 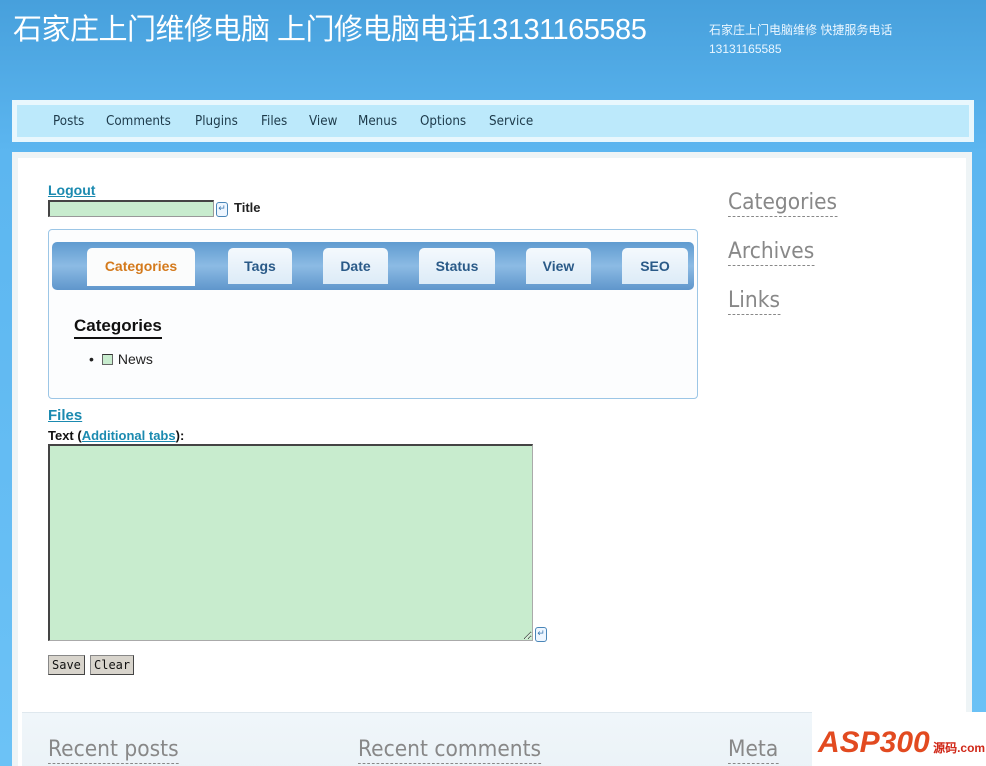 What do you see at coordinates (558, 266) in the screenshot?
I see `tab-view: View` at bounding box center [558, 266].